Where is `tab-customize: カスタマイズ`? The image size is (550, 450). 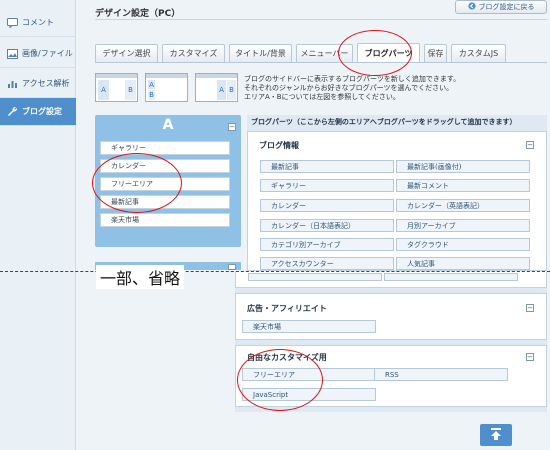 tab-customize: カスタマイズ is located at coordinates (193, 53).